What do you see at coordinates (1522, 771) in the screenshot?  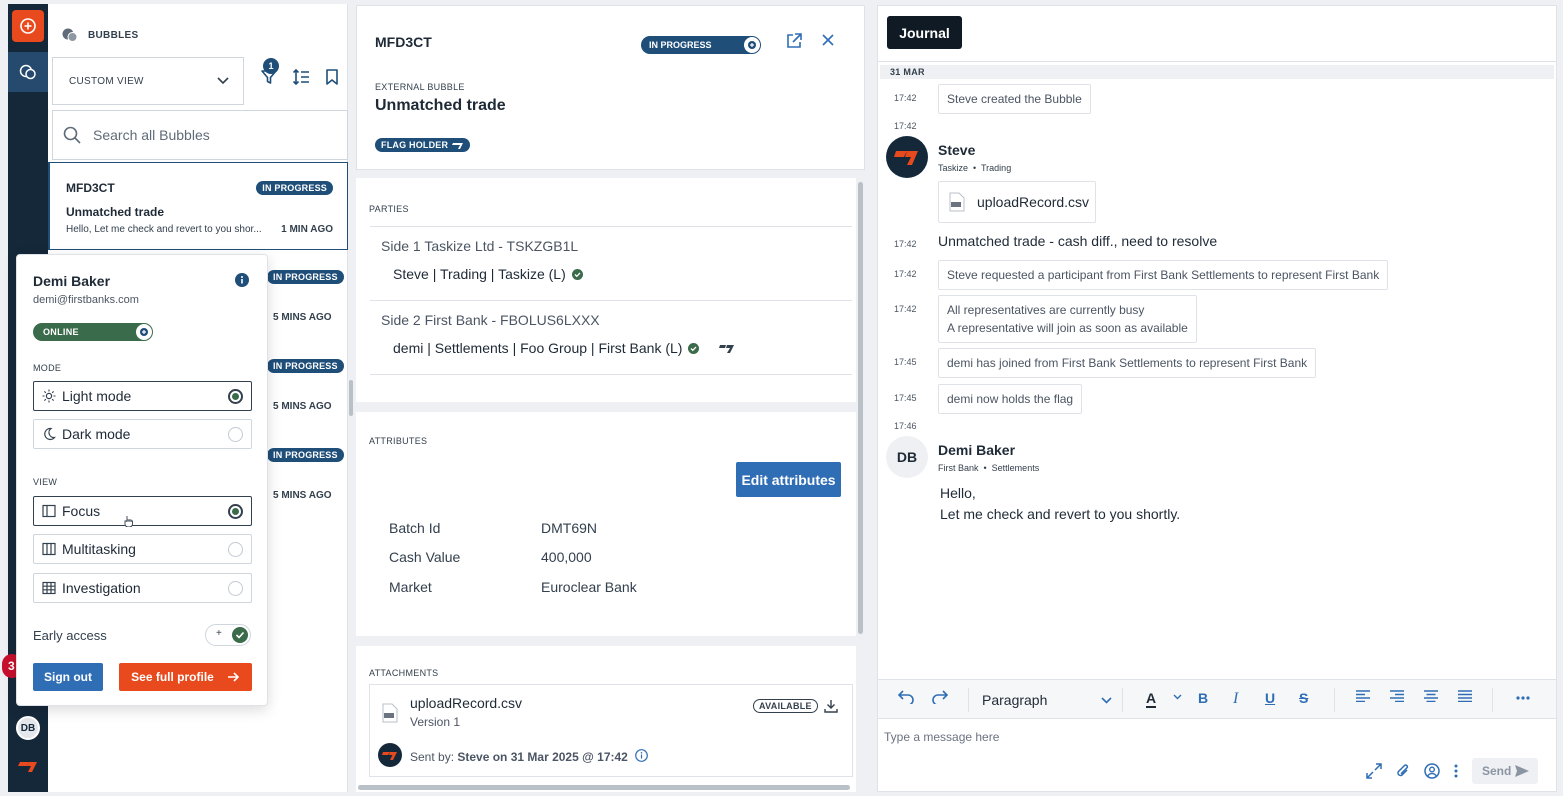 I see `send-arrow-icon` at bounding box center [1522, 771].